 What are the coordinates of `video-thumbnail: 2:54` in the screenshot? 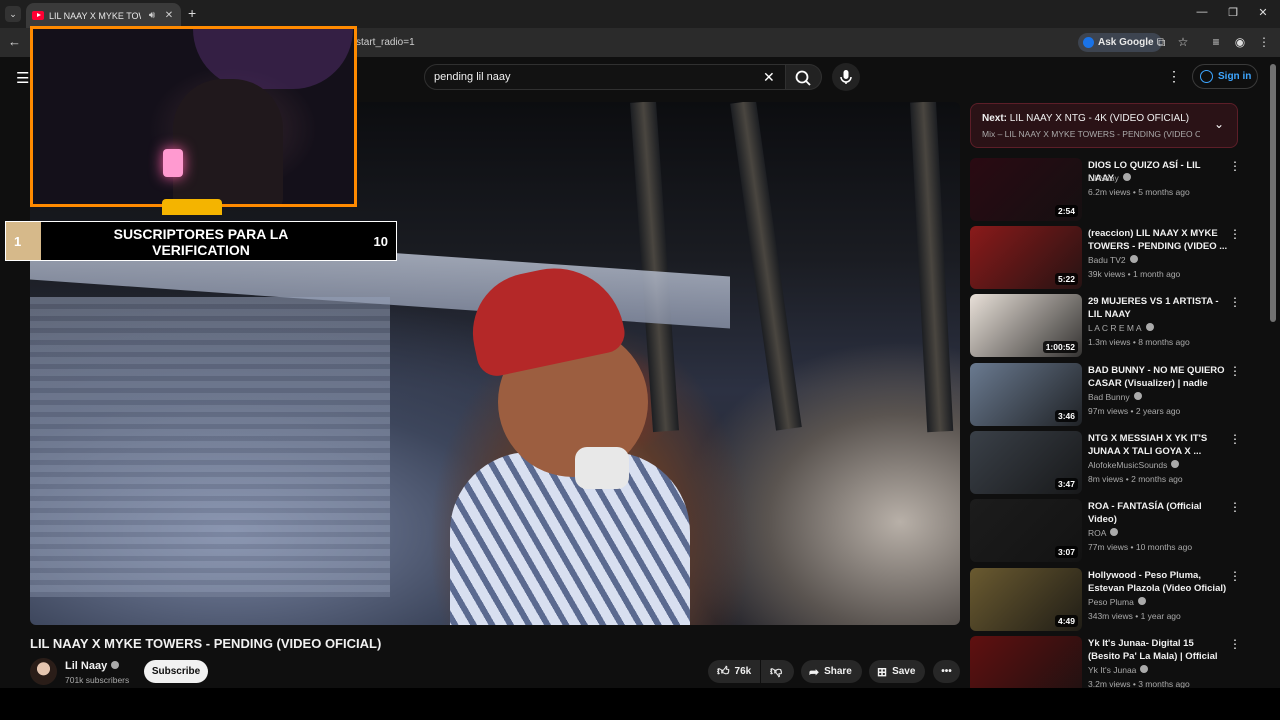 It's located at (1026, 189).